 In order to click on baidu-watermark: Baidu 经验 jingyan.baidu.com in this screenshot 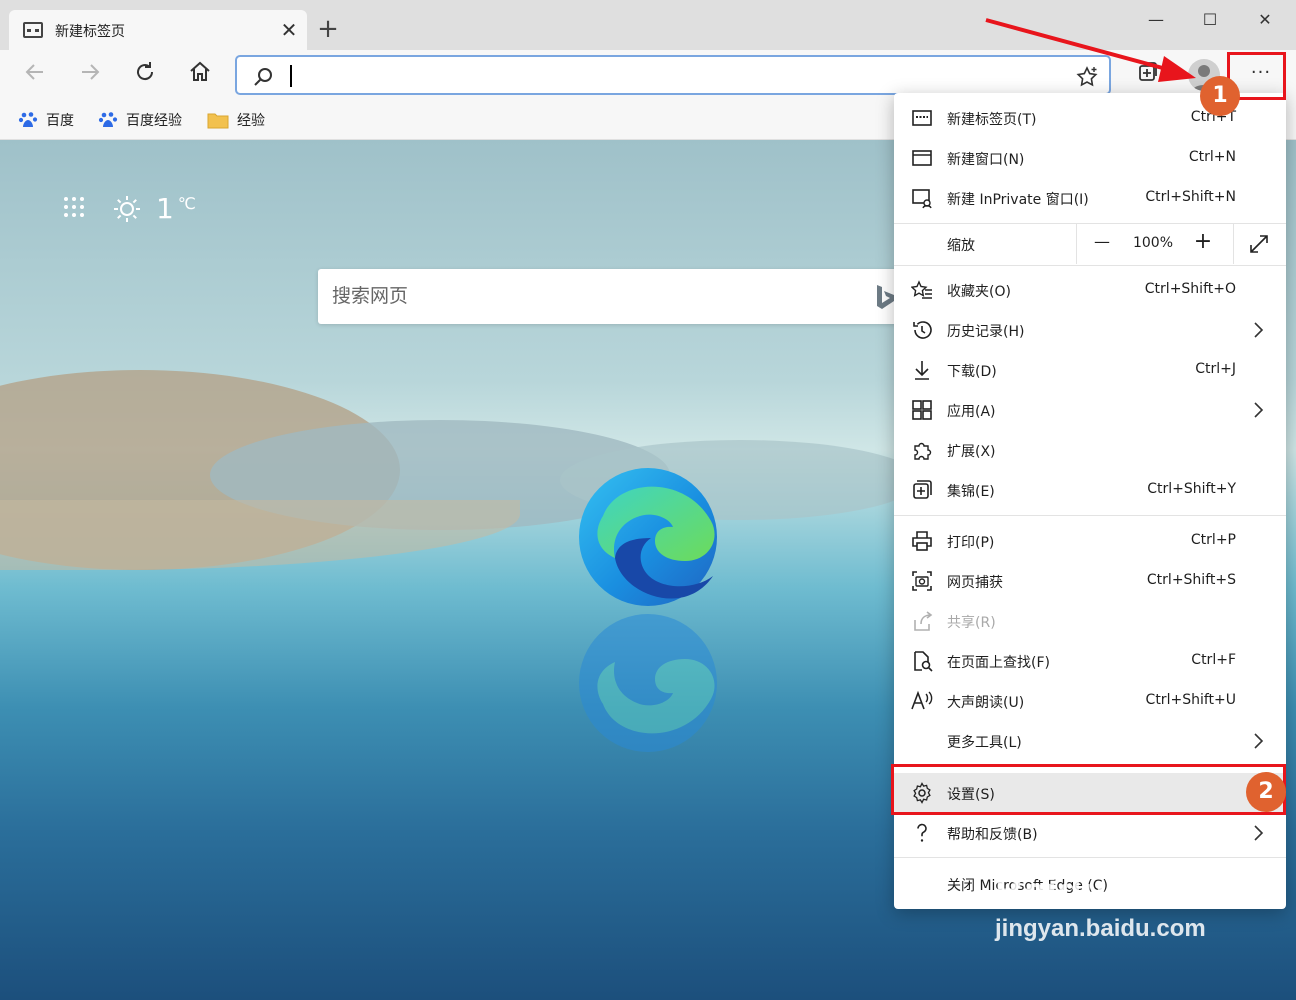, I will do `click(1100, 907)`.